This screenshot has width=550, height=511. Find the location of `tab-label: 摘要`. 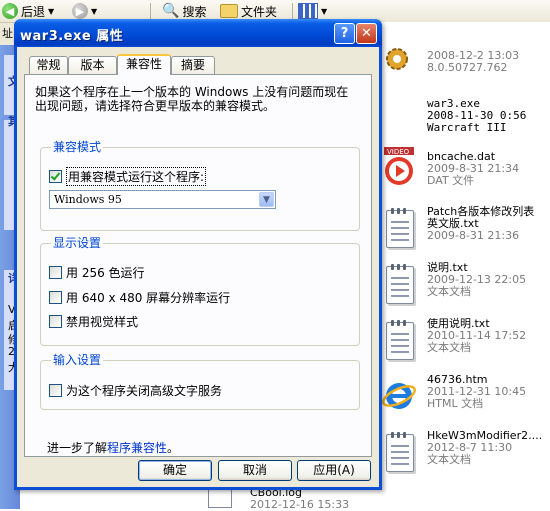

tab-label: 摘要 is located at coordinates (192, 65).